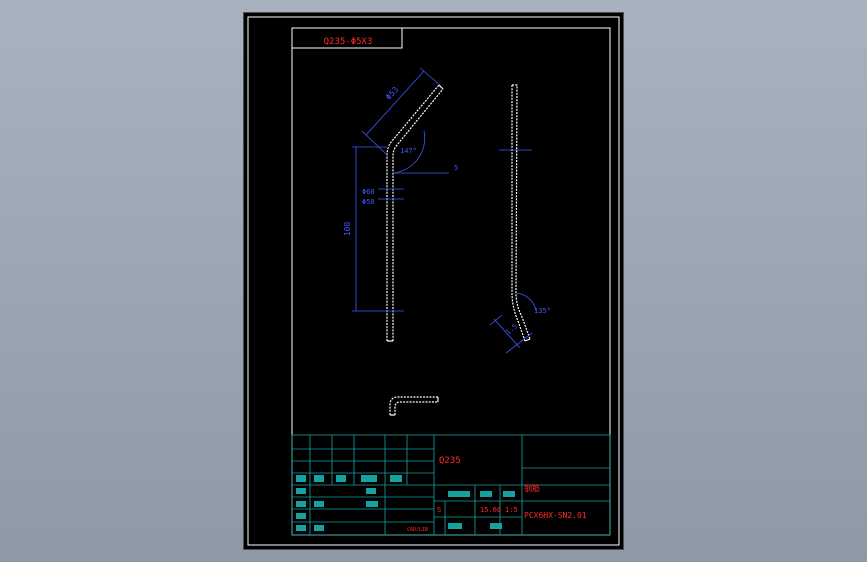  Describe the element at coordinates (368, 192) in the screenshot. I see `dim-width-a: Φ60` at that location.